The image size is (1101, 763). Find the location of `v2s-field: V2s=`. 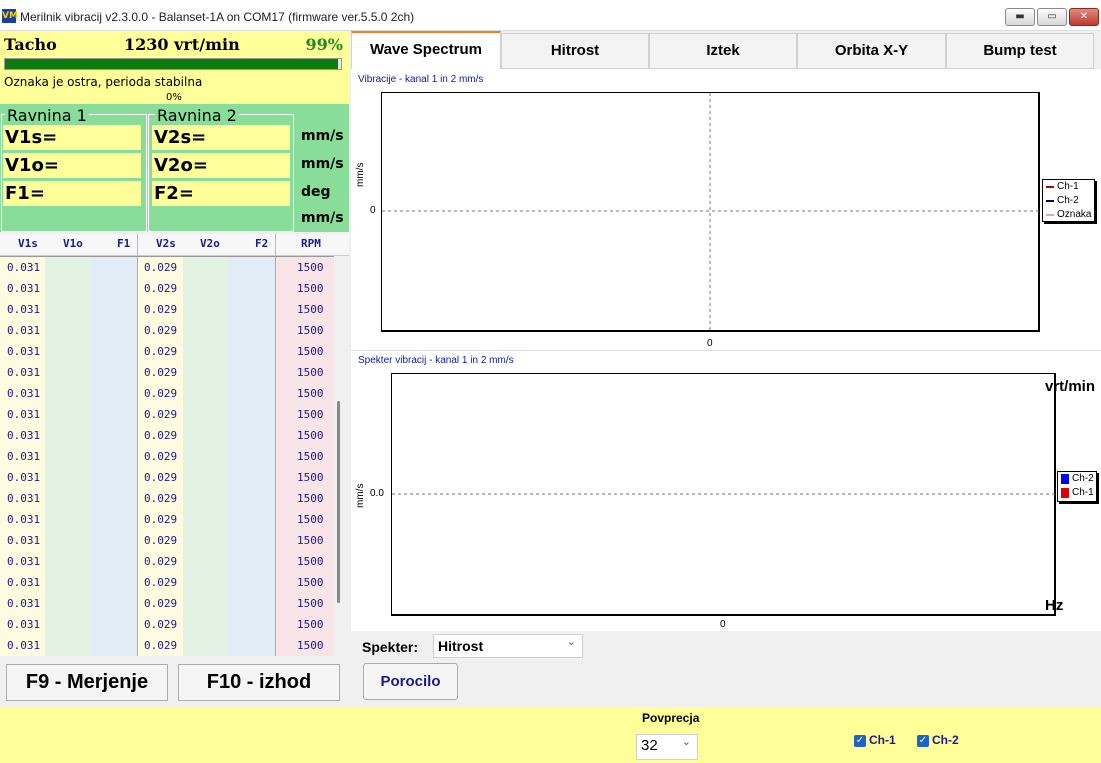

v2s-field: V2s= is located at coordinates (221, 137).